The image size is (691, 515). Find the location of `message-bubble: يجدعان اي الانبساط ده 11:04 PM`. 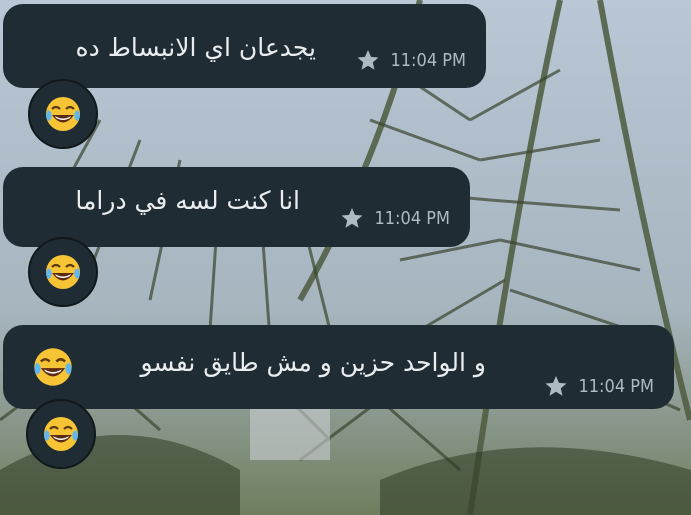

message-bubble: يجدعان اي الانبساط ده 11:04 PM is located at coordinates (244, 46).